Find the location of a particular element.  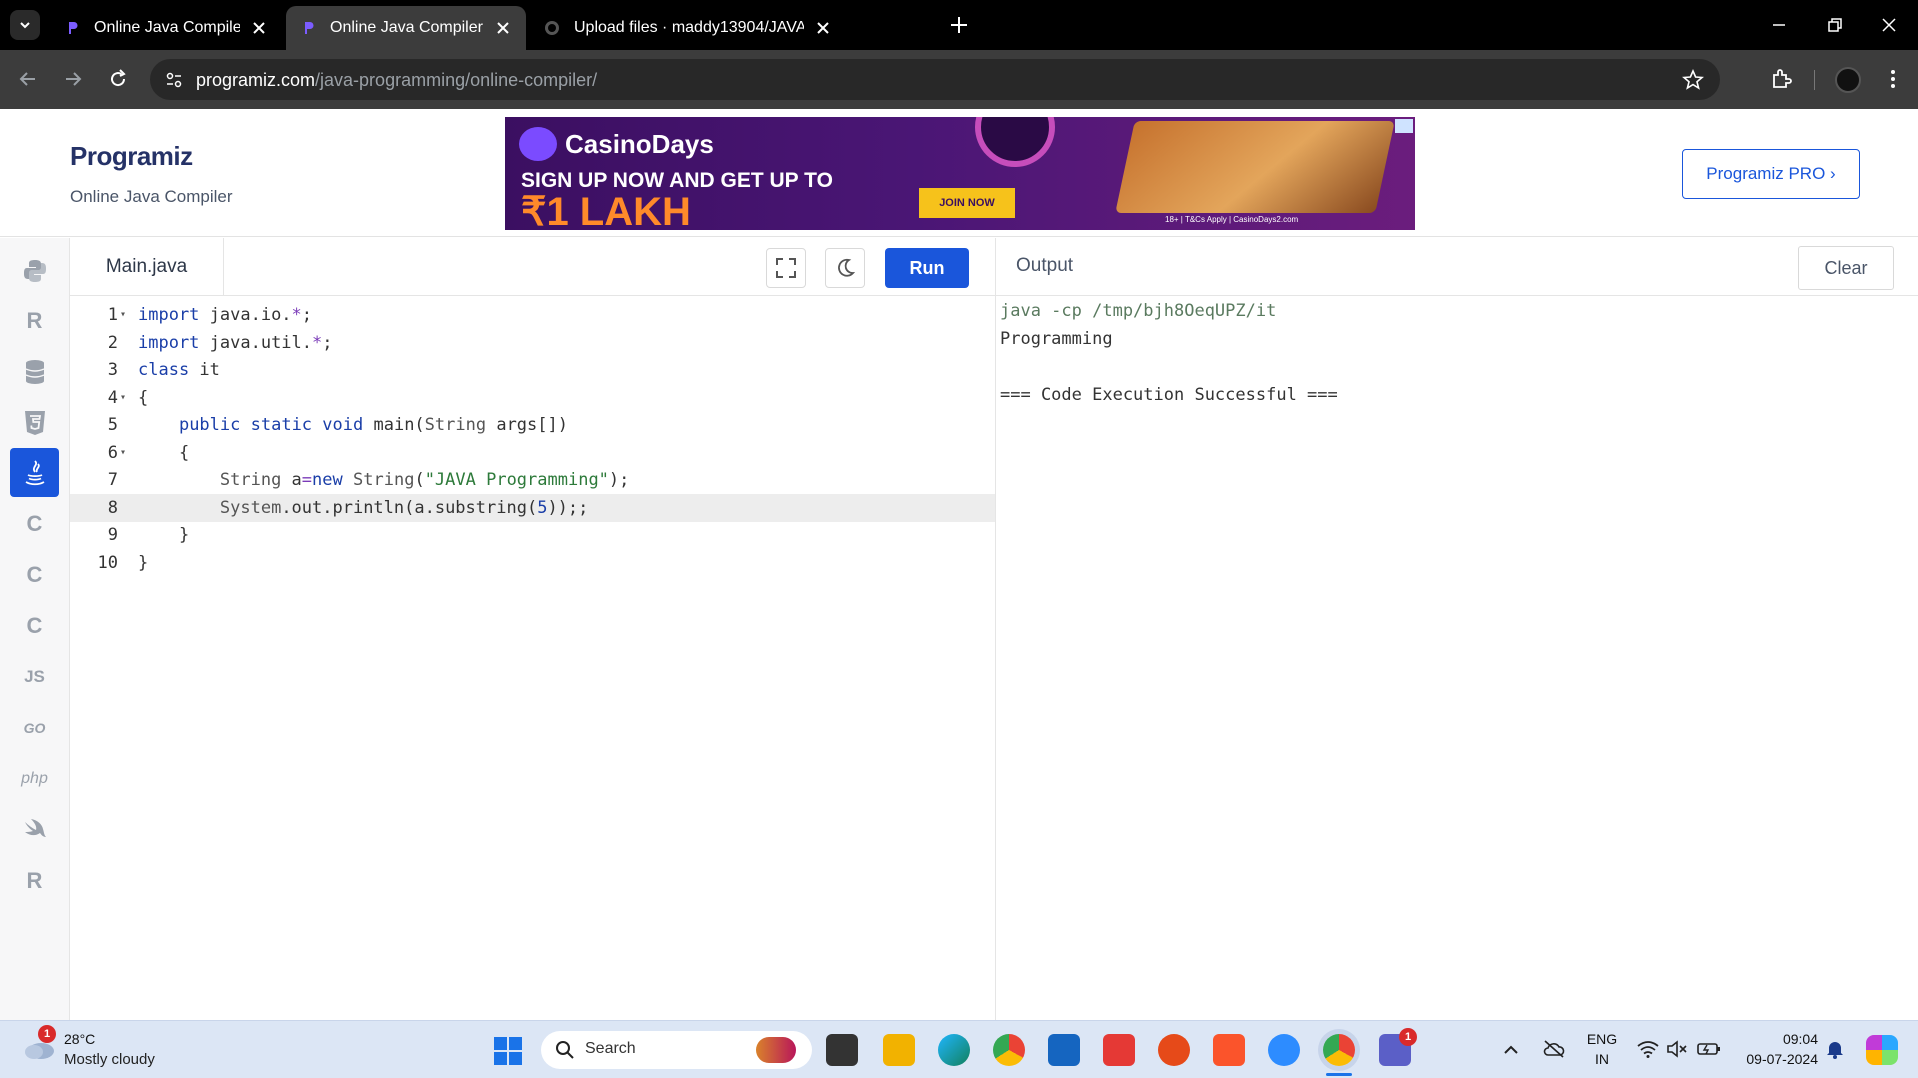

url-host: programiz.com is located at coordinates (256, 80).